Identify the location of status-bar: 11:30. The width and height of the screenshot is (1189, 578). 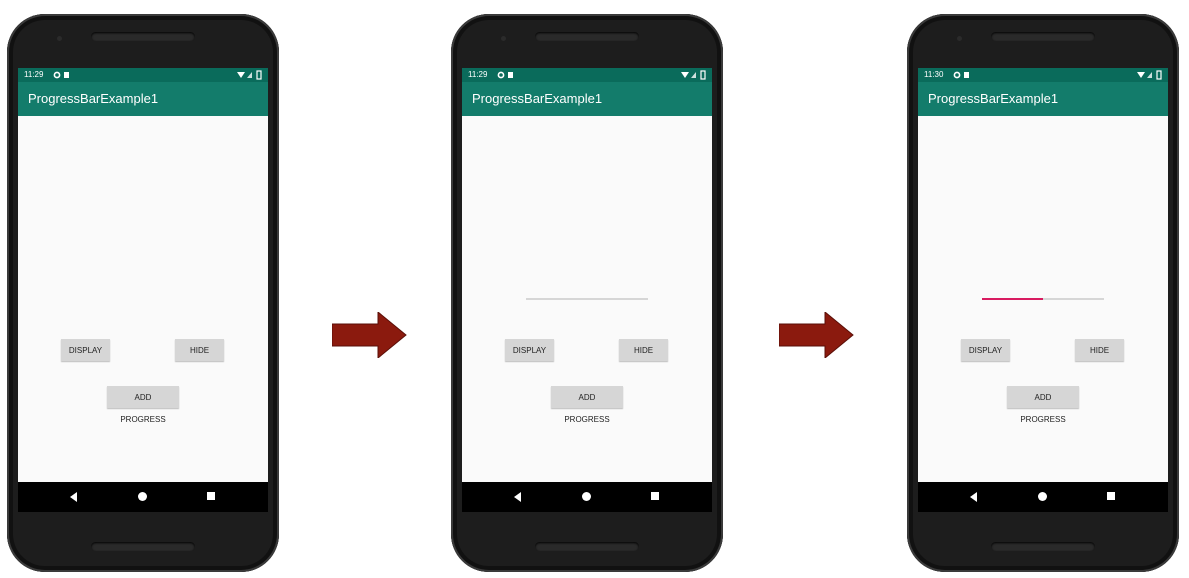
(1043, 75).